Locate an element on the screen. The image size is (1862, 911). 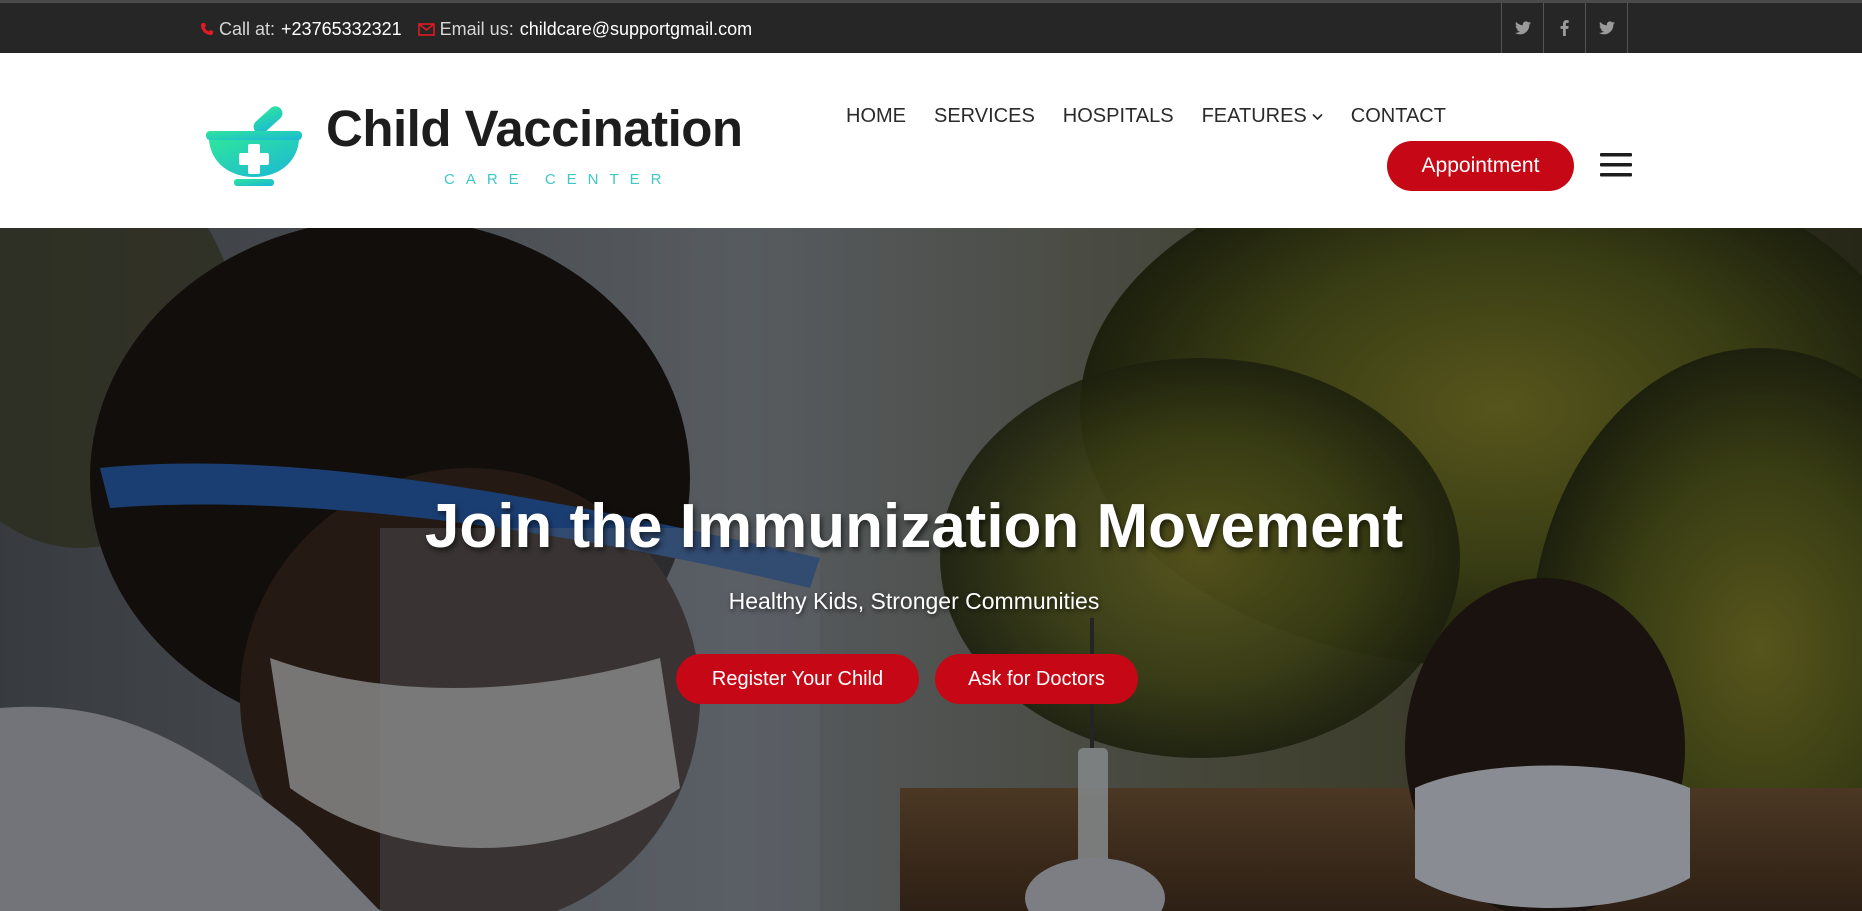
appointment-button: Appointment is located at coordinates (1480, 166).